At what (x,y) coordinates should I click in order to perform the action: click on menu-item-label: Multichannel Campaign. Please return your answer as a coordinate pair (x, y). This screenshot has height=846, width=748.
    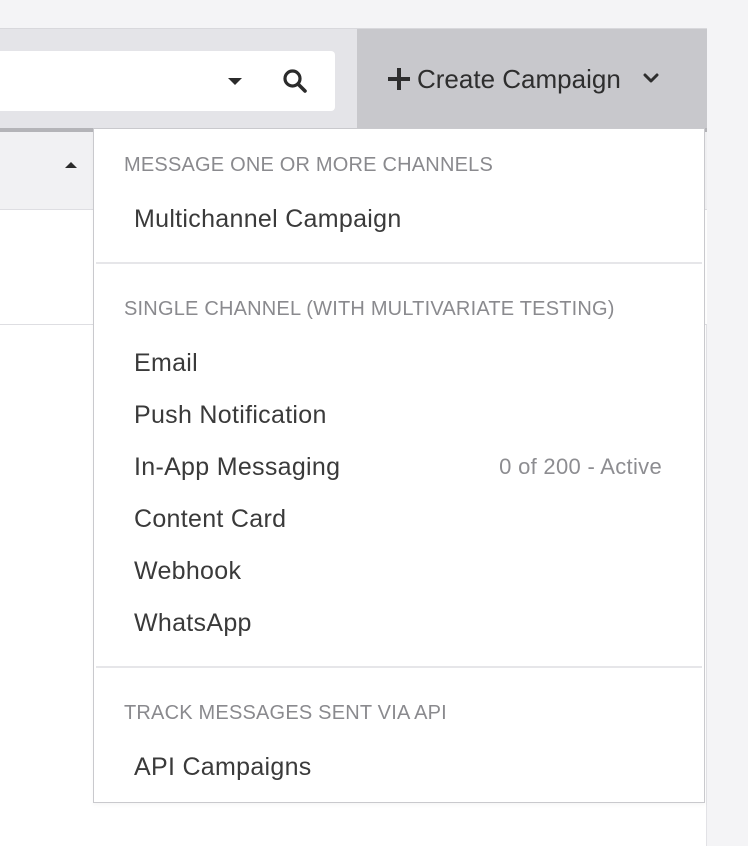
    Looking at the image, I should click on (268, 218).